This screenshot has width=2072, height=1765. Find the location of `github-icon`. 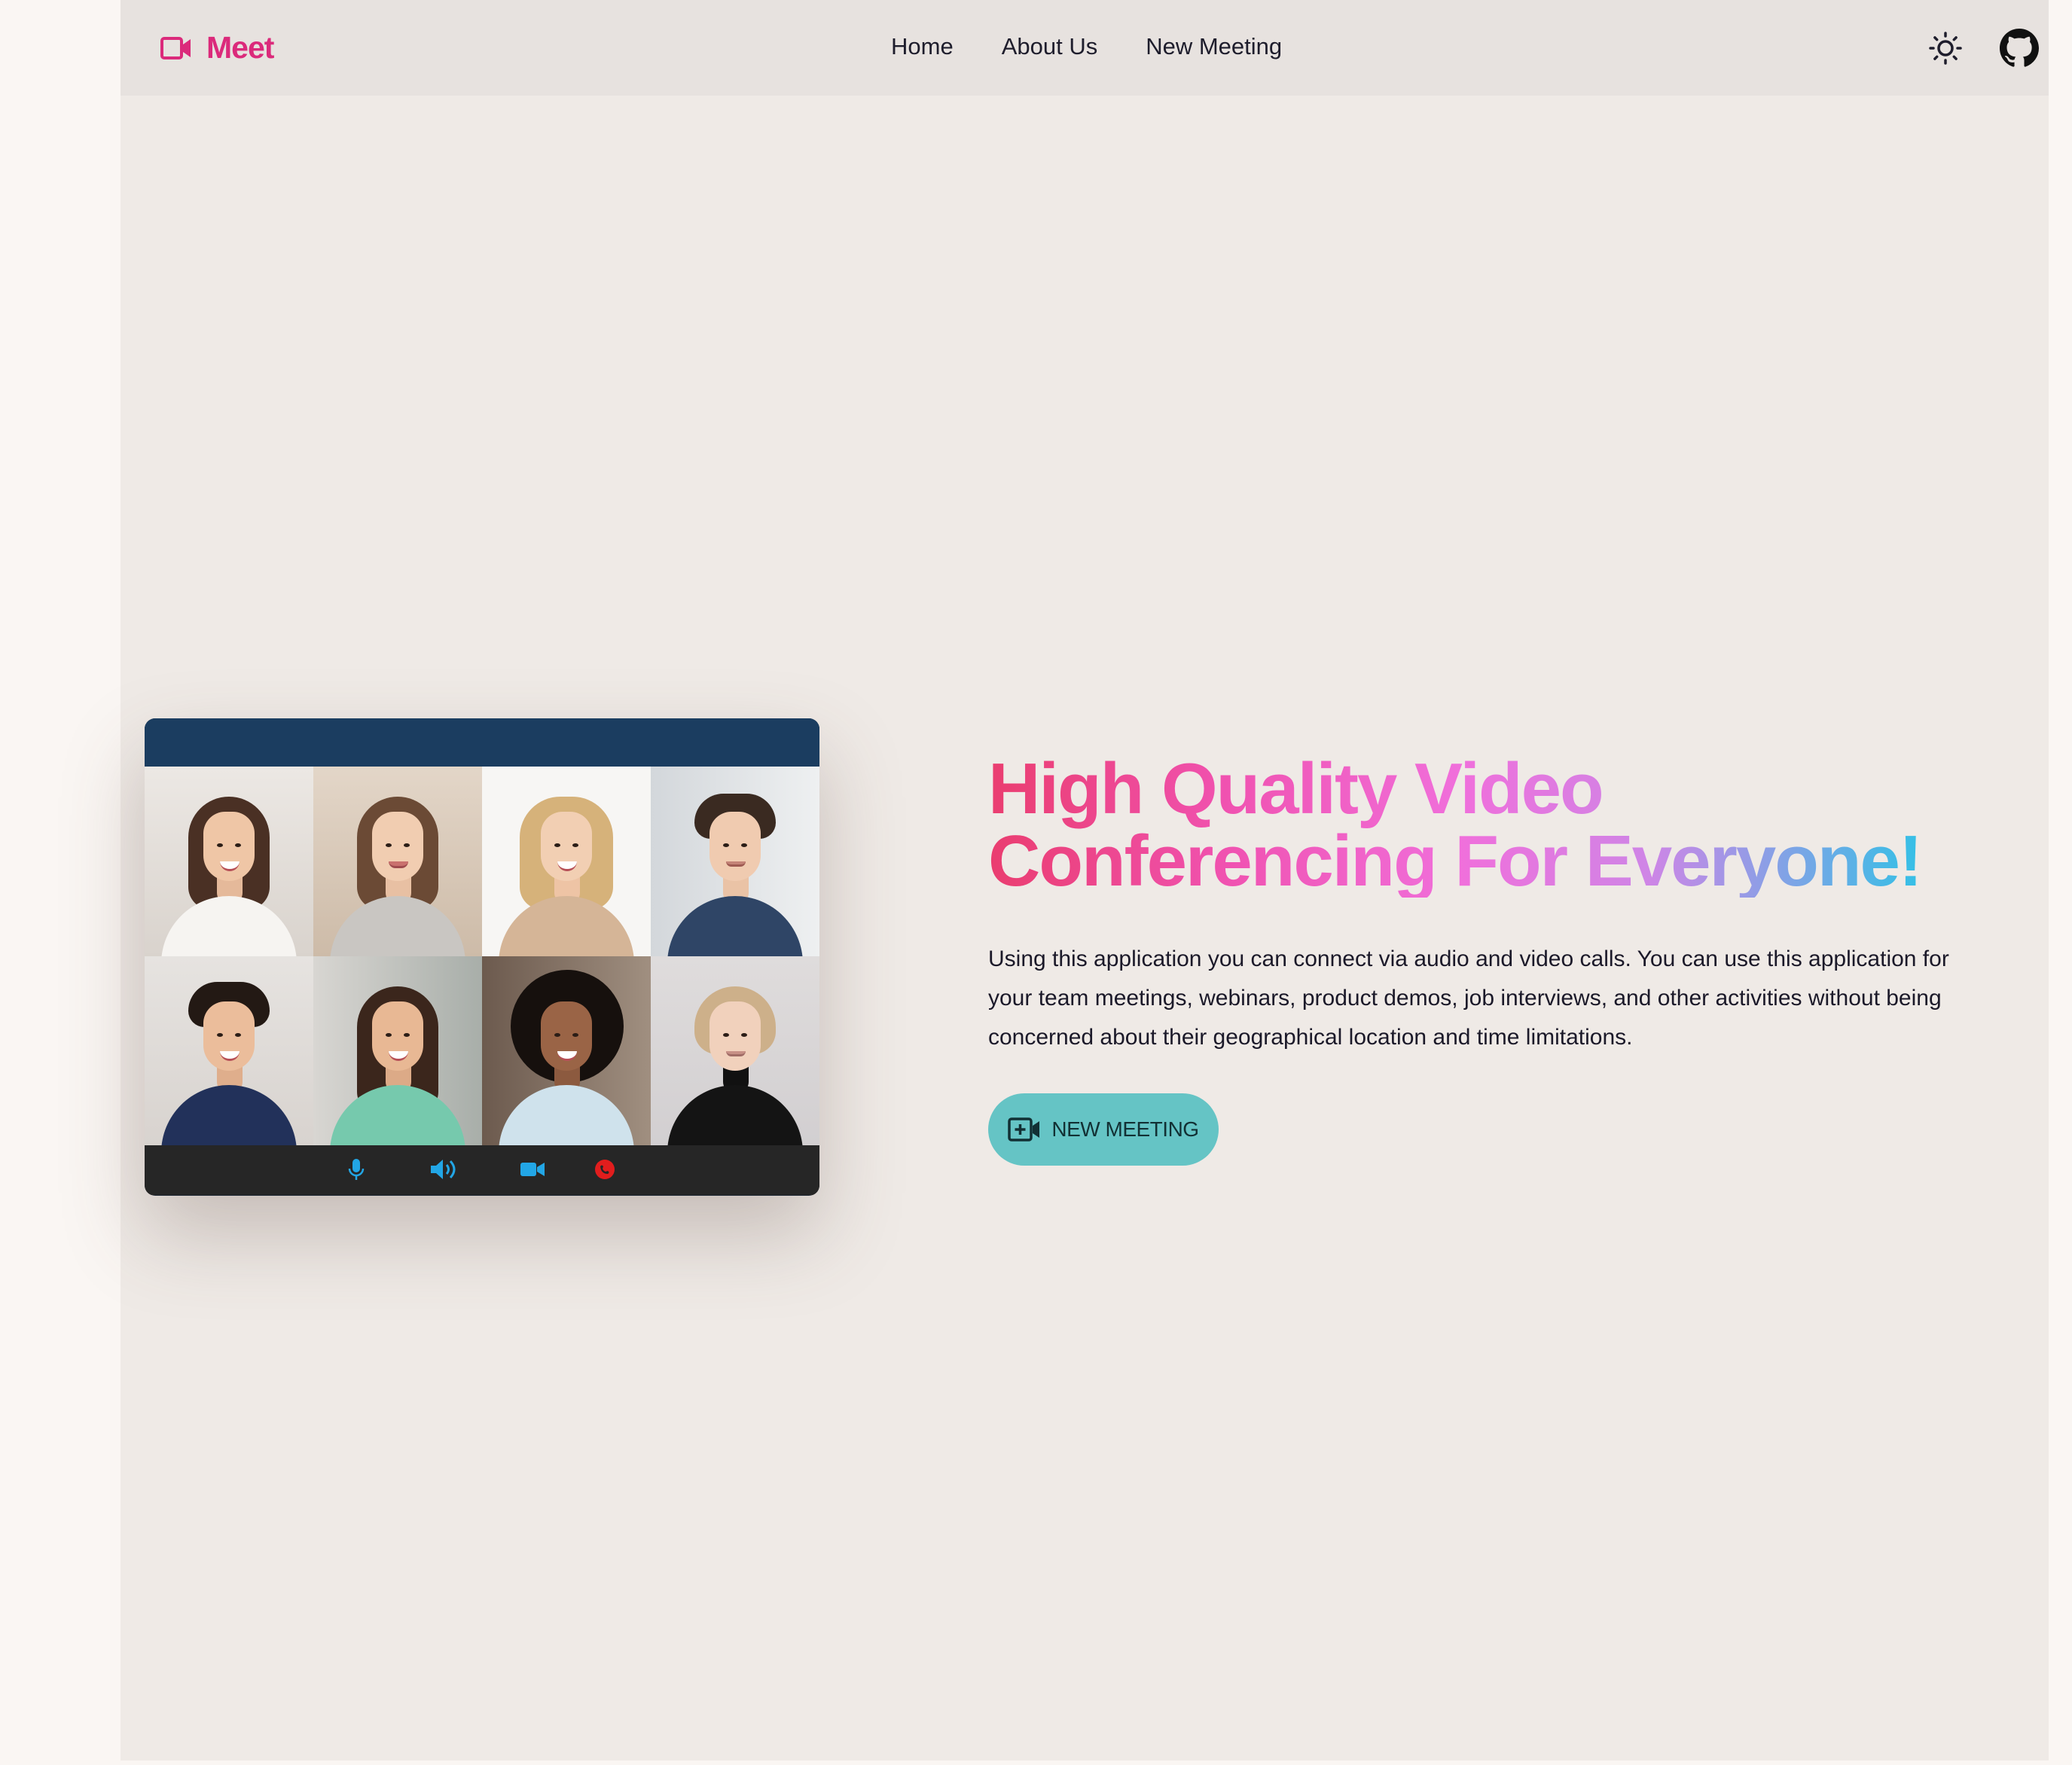

github-icon is located at coordinates (2019, 50).